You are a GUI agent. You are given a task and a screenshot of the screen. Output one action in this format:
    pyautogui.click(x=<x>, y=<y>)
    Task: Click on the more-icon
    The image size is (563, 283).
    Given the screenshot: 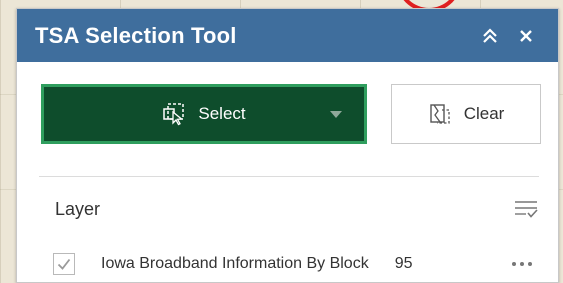 What is the action you would take?
    pyautogui.click(x=522, y=264)
    